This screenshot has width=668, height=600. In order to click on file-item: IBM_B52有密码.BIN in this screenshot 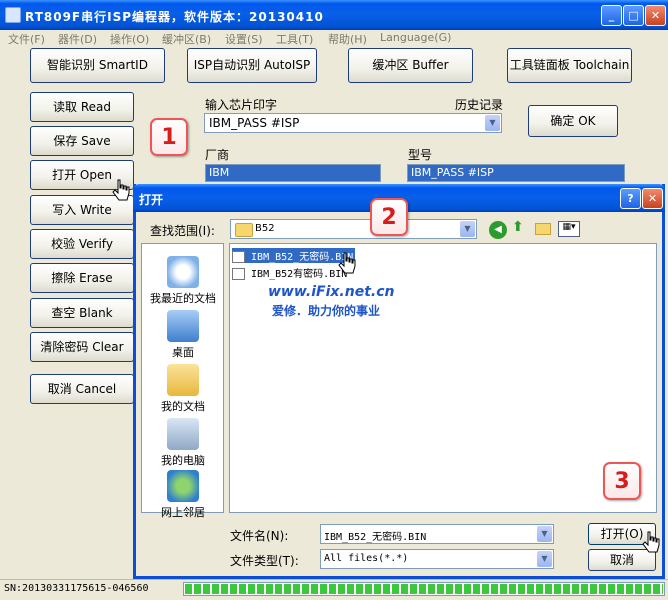, I will do `click(289, 272)`.